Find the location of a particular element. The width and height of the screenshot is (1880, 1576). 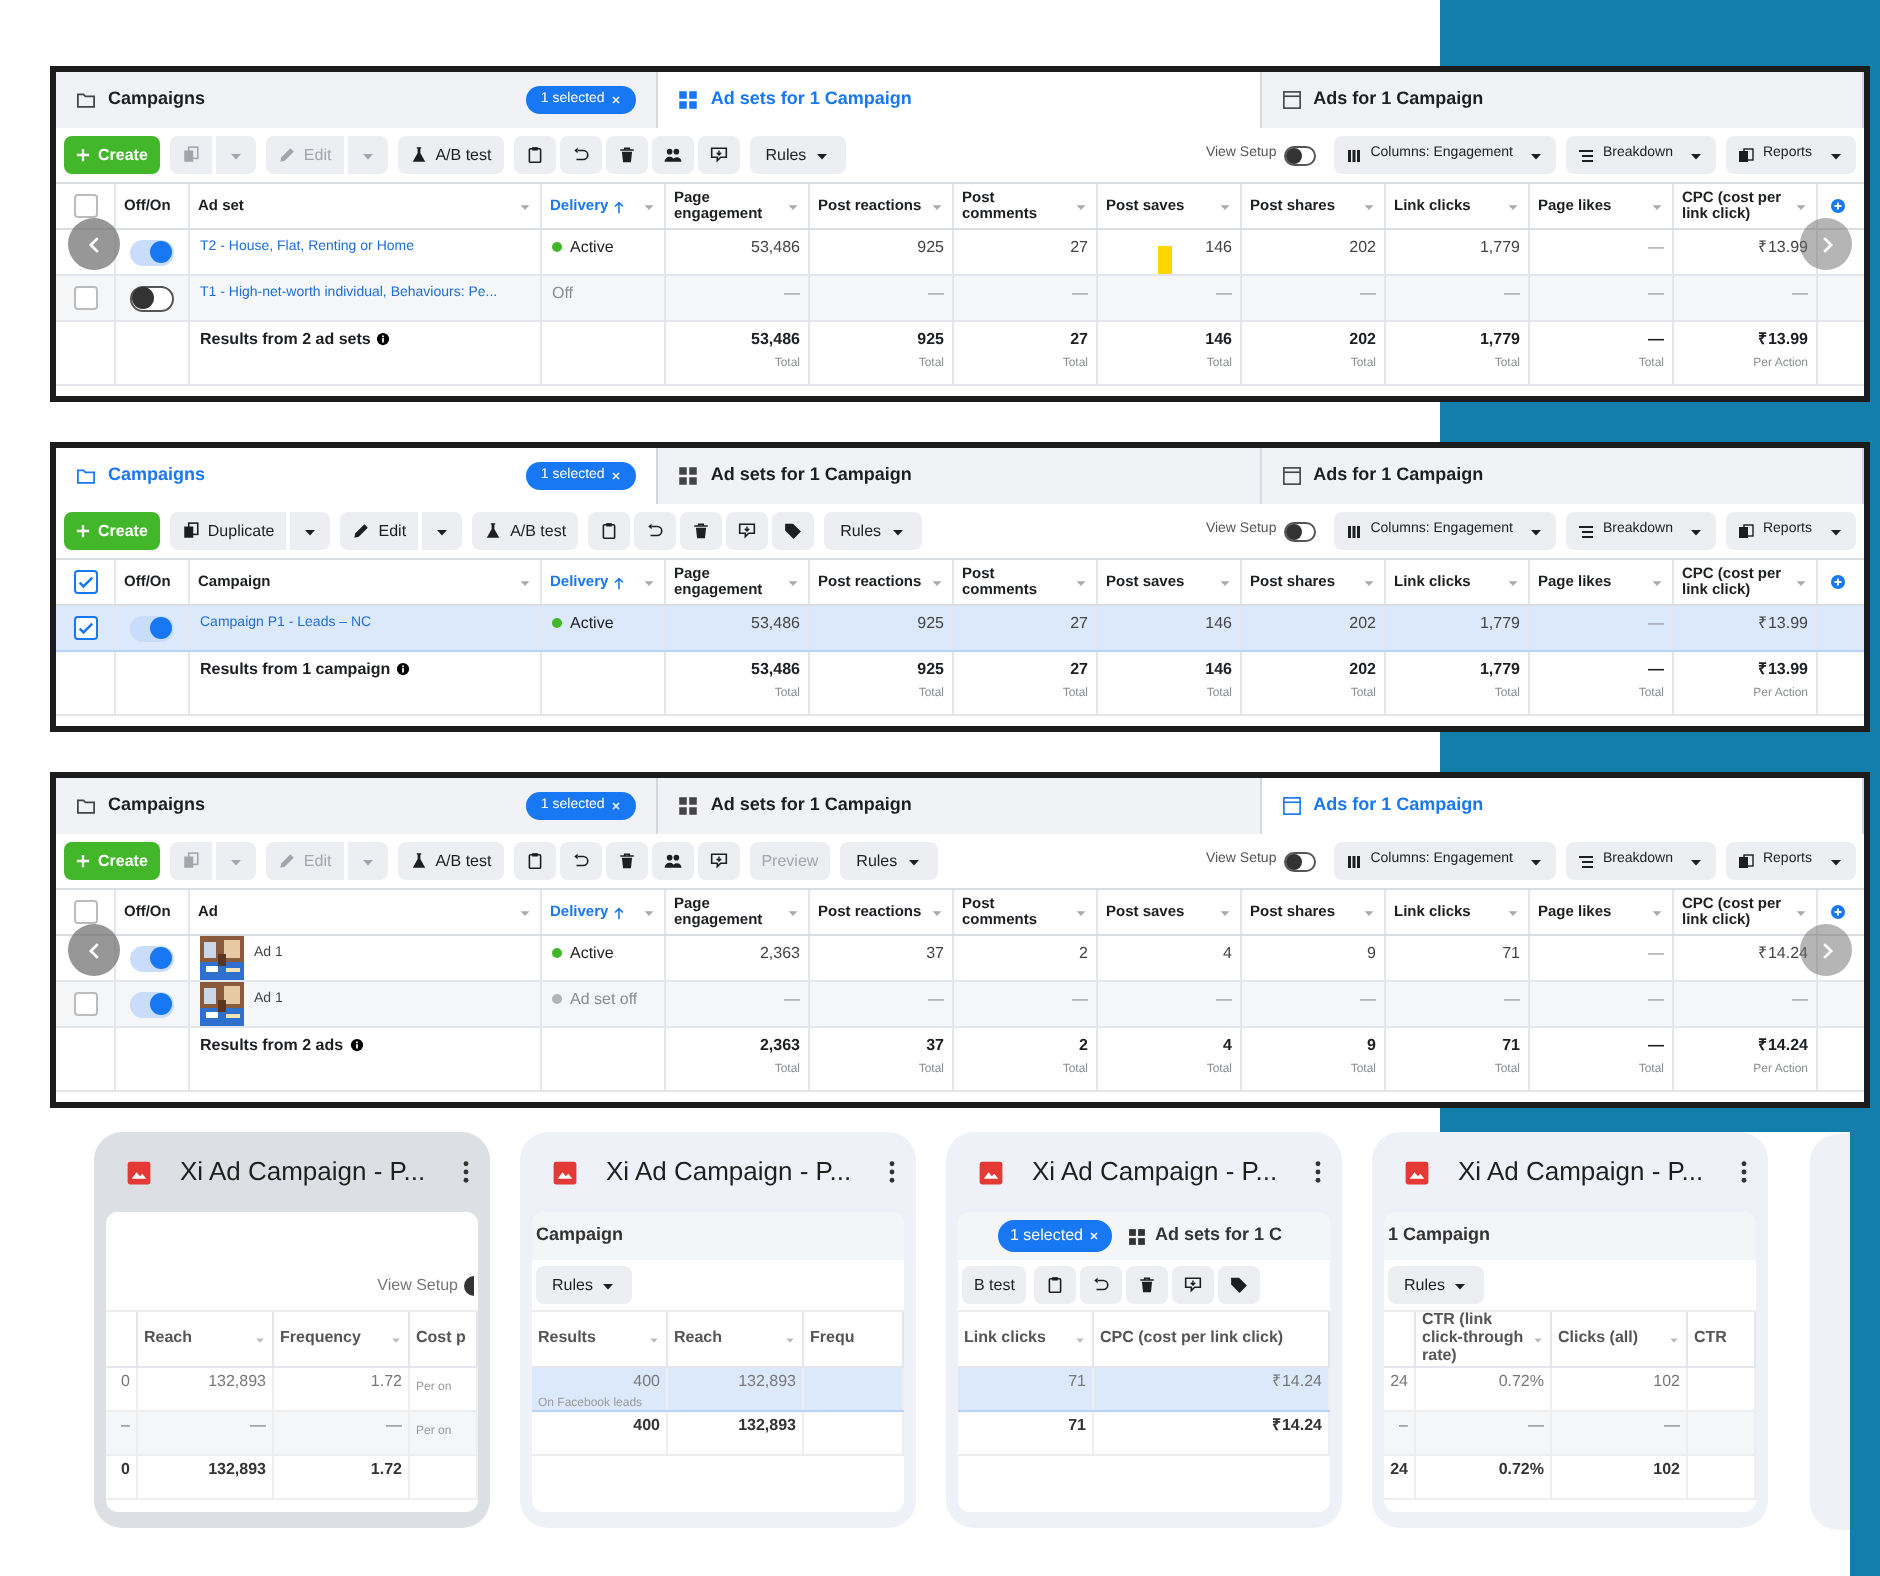

view-setup-label: View Setup is located at coordinates (417, 1285).